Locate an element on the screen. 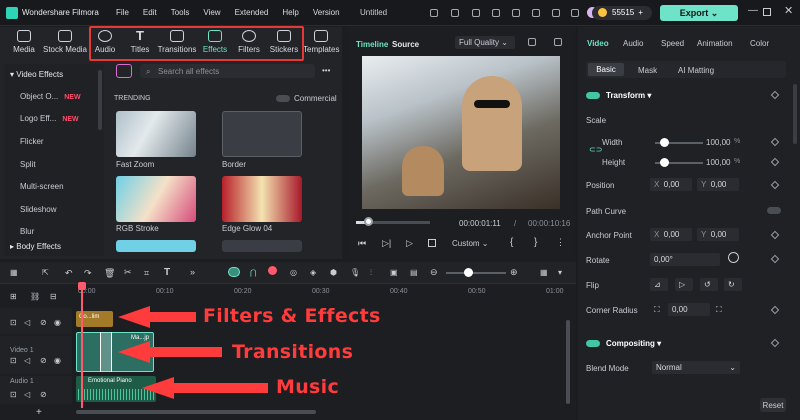 The height and width of the screenshot is (420, 800). annotation-transitions: Transitions is located at coordinates (293, 352).